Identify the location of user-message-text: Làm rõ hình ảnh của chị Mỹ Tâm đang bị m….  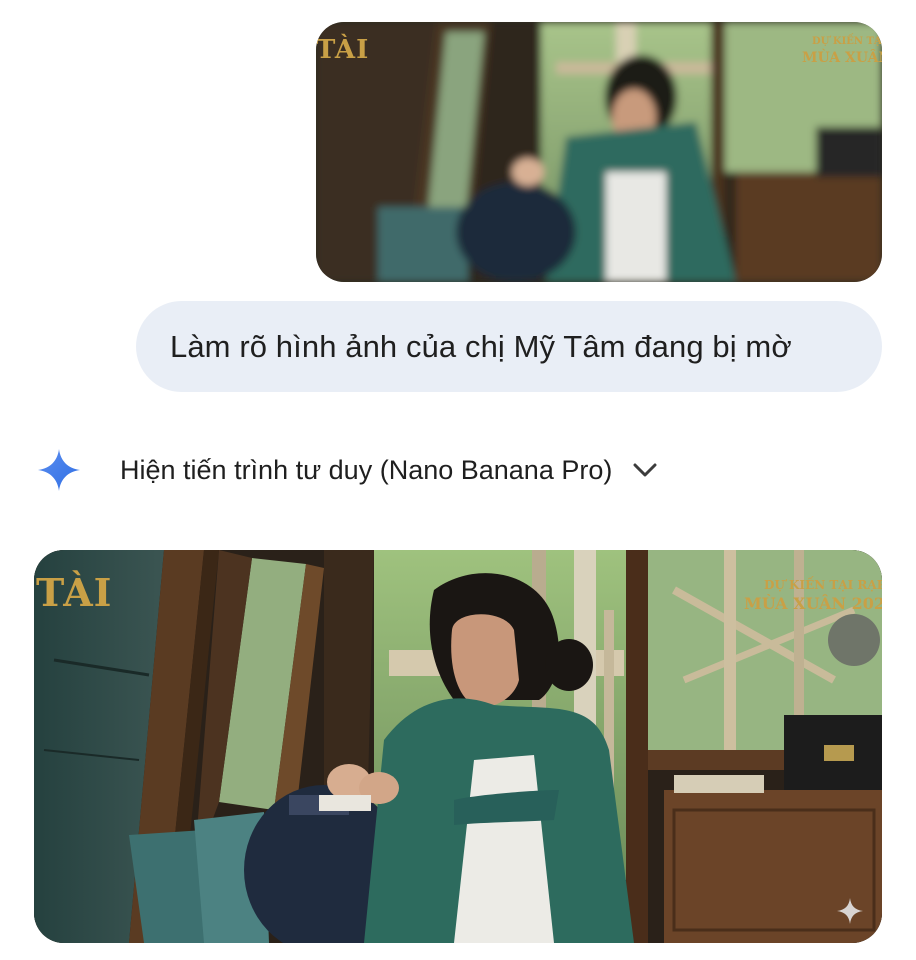
(481, 346).